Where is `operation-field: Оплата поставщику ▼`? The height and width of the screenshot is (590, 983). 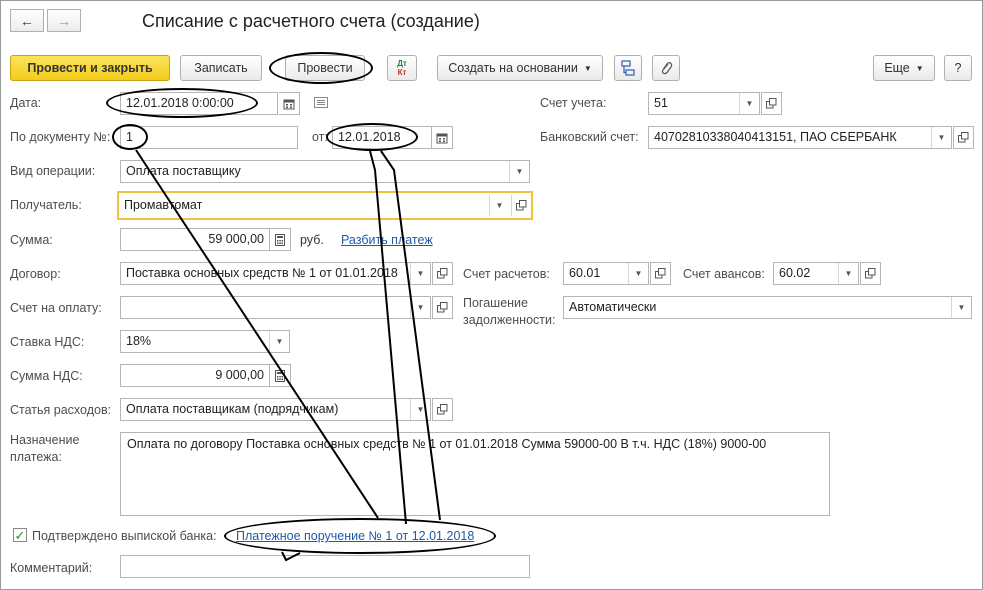
operation-field: Оплата поставщику ▼ is located at coordinates (325, 171).